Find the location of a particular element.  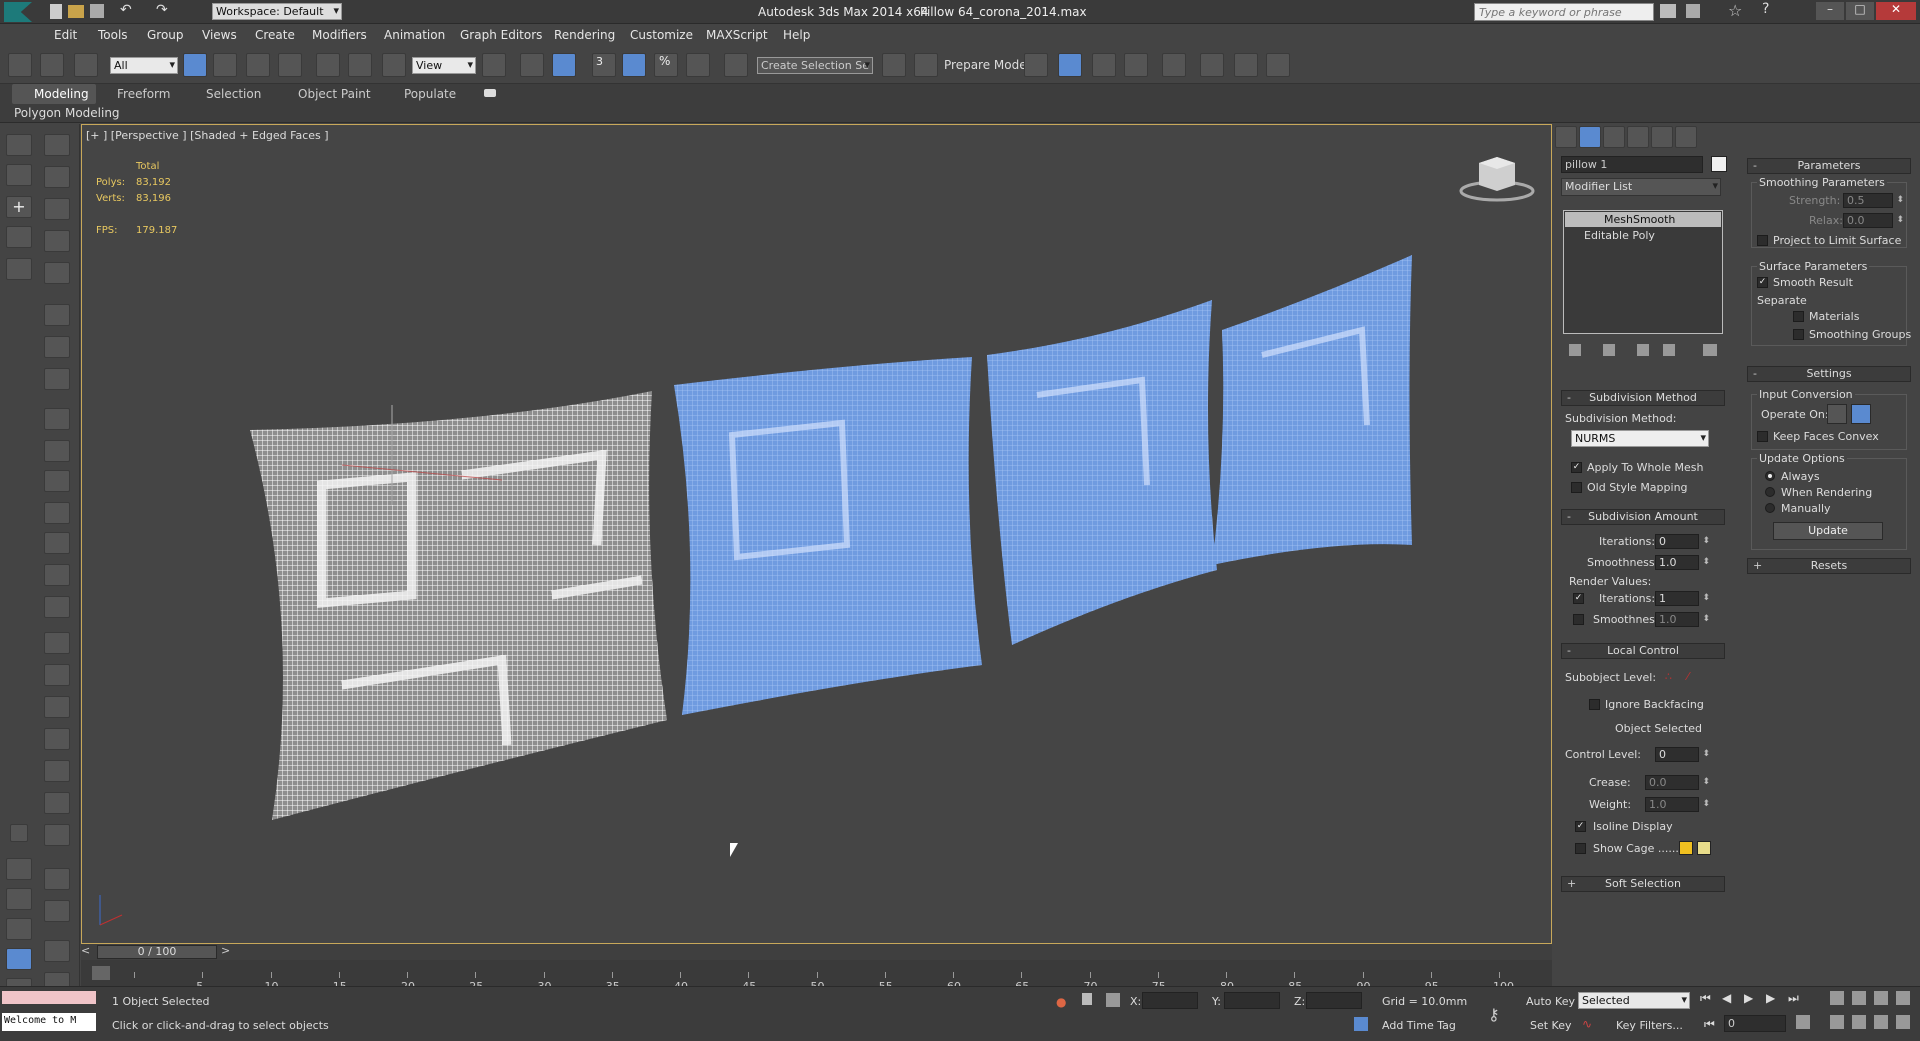

menu-group: Group is located at coordinates (165, 35).